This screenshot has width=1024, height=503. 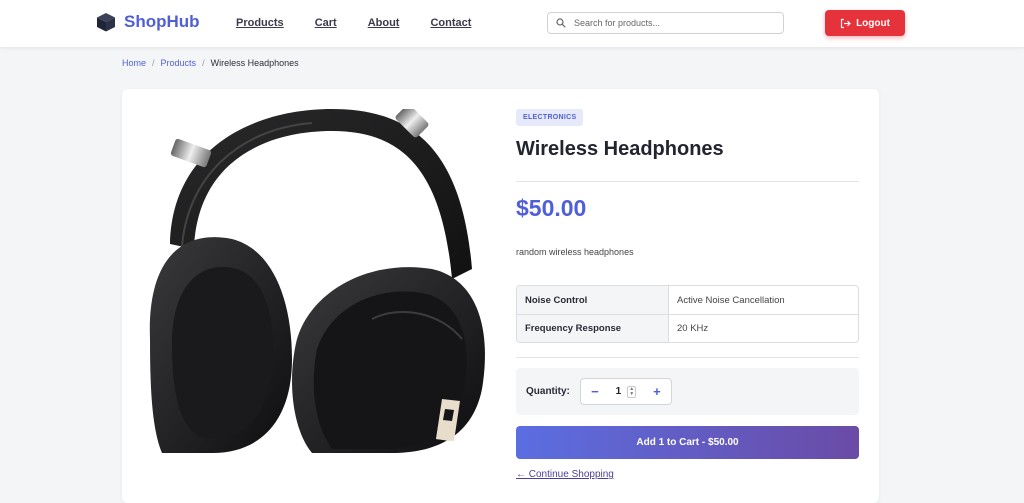 I want to click on quantity-input: 1 ▲ ▼, so click(x=626, y=391).